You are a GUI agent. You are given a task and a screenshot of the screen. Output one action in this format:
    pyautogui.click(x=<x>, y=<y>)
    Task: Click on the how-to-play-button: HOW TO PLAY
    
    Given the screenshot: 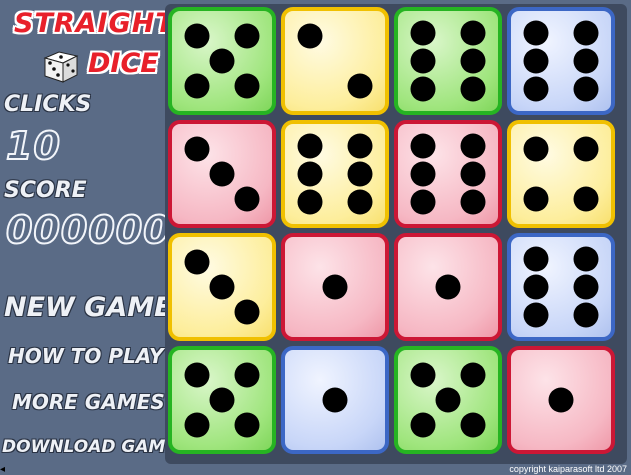 What is the action you would take?
    pyautogui.click(x=85, y=356)
    